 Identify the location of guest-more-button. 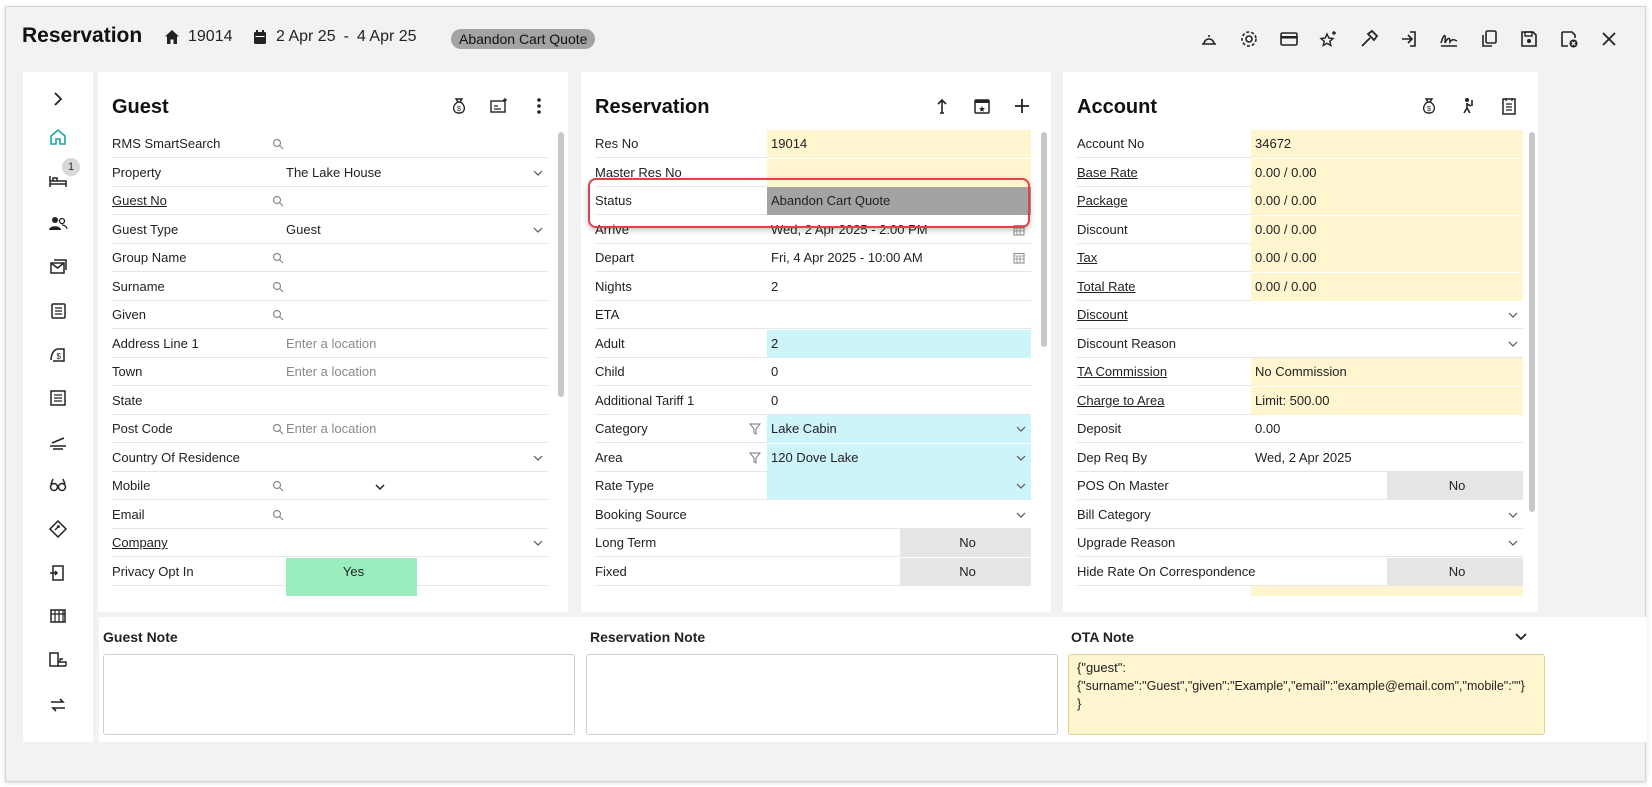
(539, 106).